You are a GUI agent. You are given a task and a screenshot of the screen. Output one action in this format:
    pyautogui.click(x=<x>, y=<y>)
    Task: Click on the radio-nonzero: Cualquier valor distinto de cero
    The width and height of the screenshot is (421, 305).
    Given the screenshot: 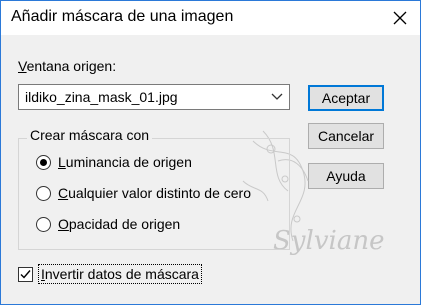 What is the action you would take?
    pyautogui.click(x=143, y=193)
    